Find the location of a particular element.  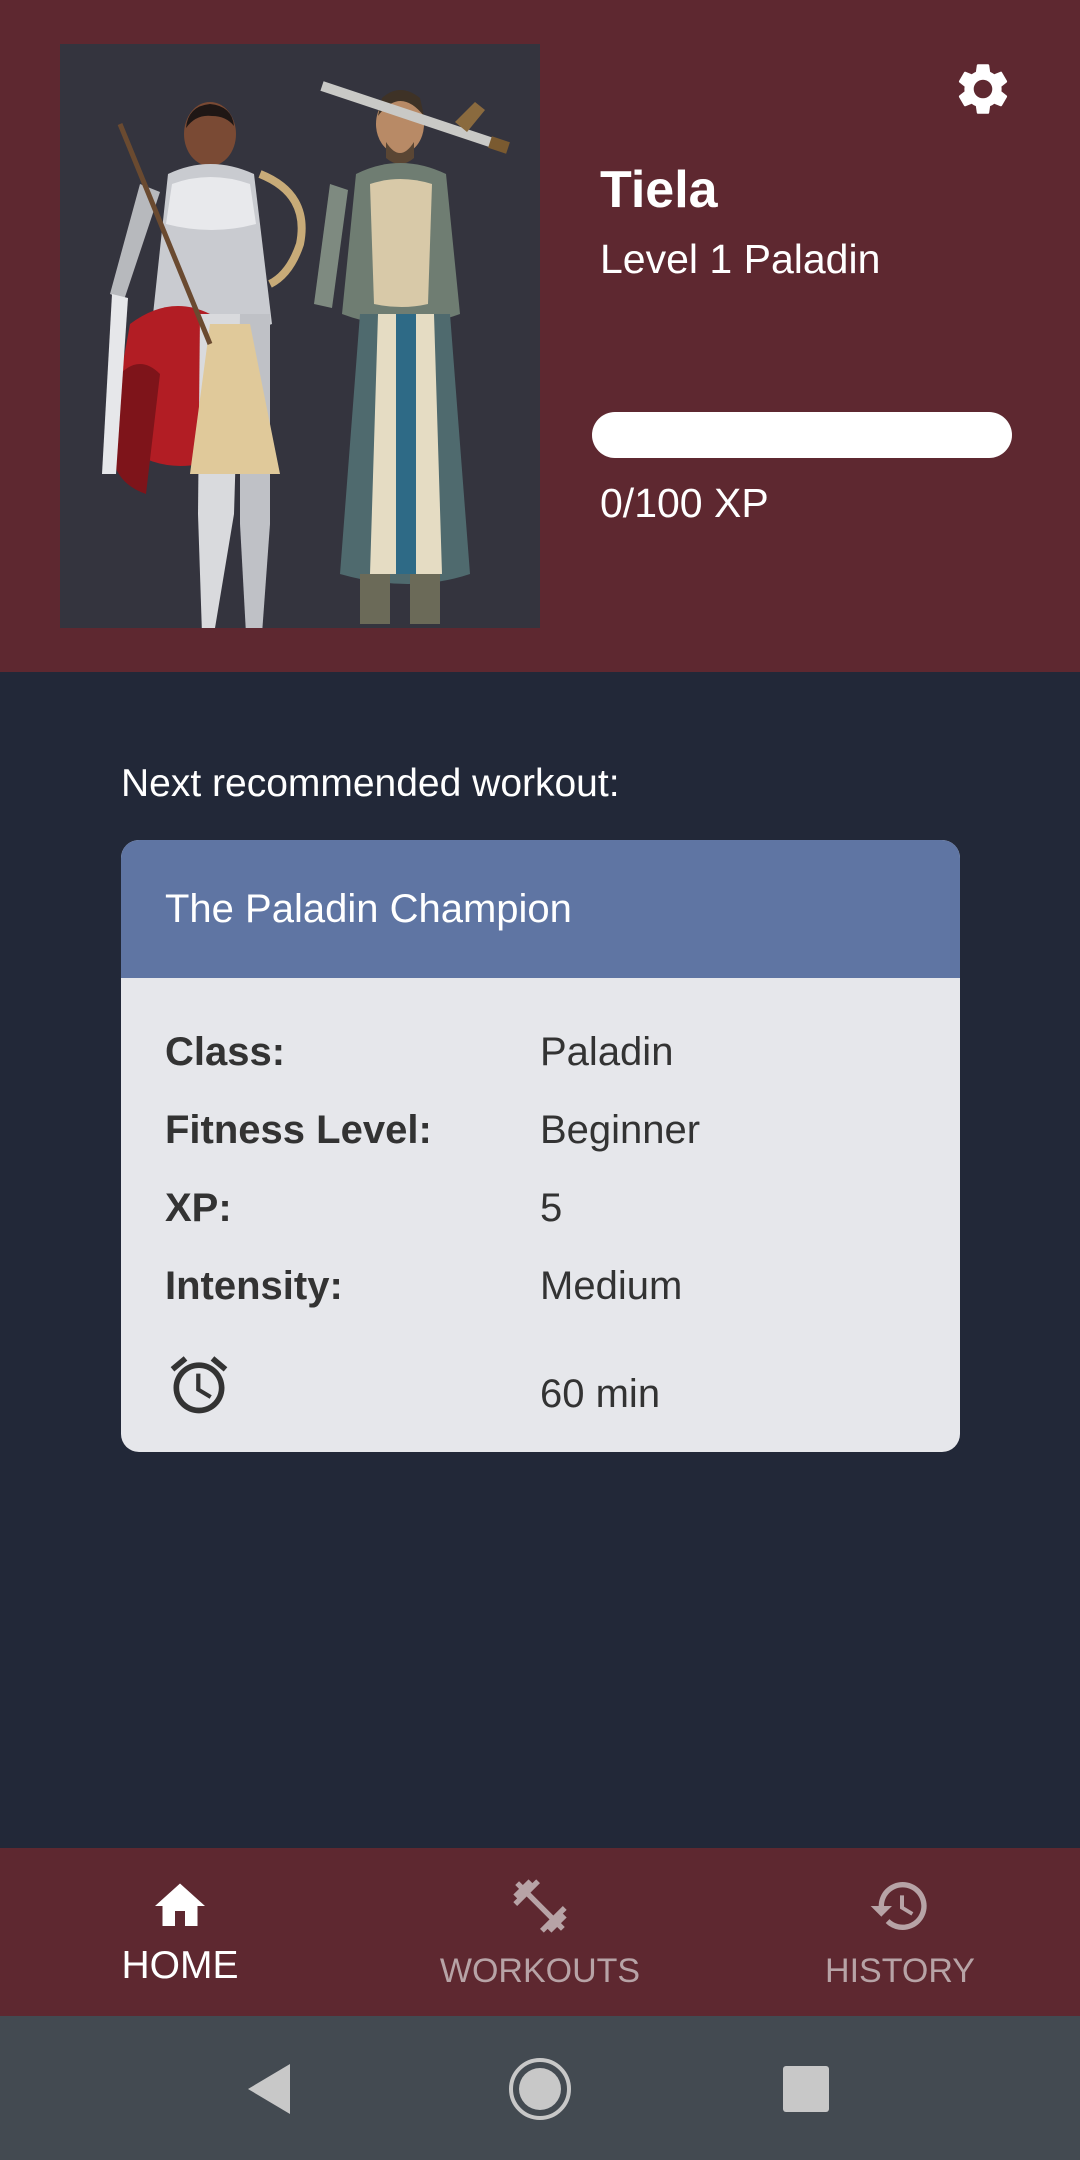

settings-button is located at coordinates (983, 89).